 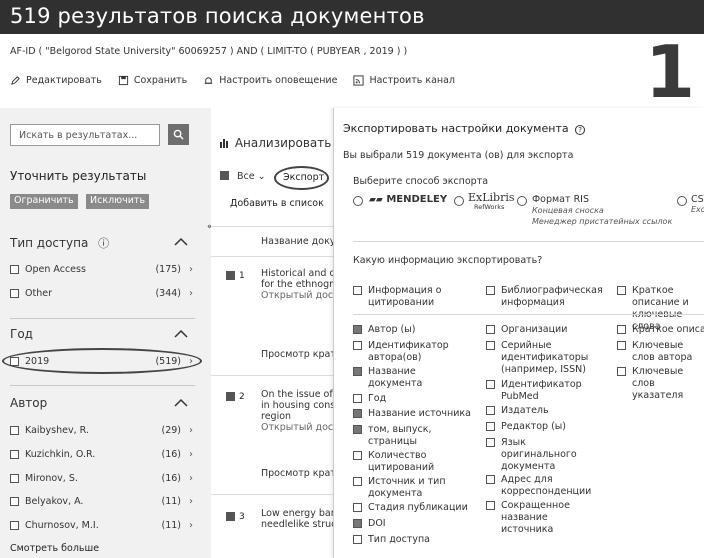 I want to click on field-source-title: Название источника, so click(x=418, y=414).